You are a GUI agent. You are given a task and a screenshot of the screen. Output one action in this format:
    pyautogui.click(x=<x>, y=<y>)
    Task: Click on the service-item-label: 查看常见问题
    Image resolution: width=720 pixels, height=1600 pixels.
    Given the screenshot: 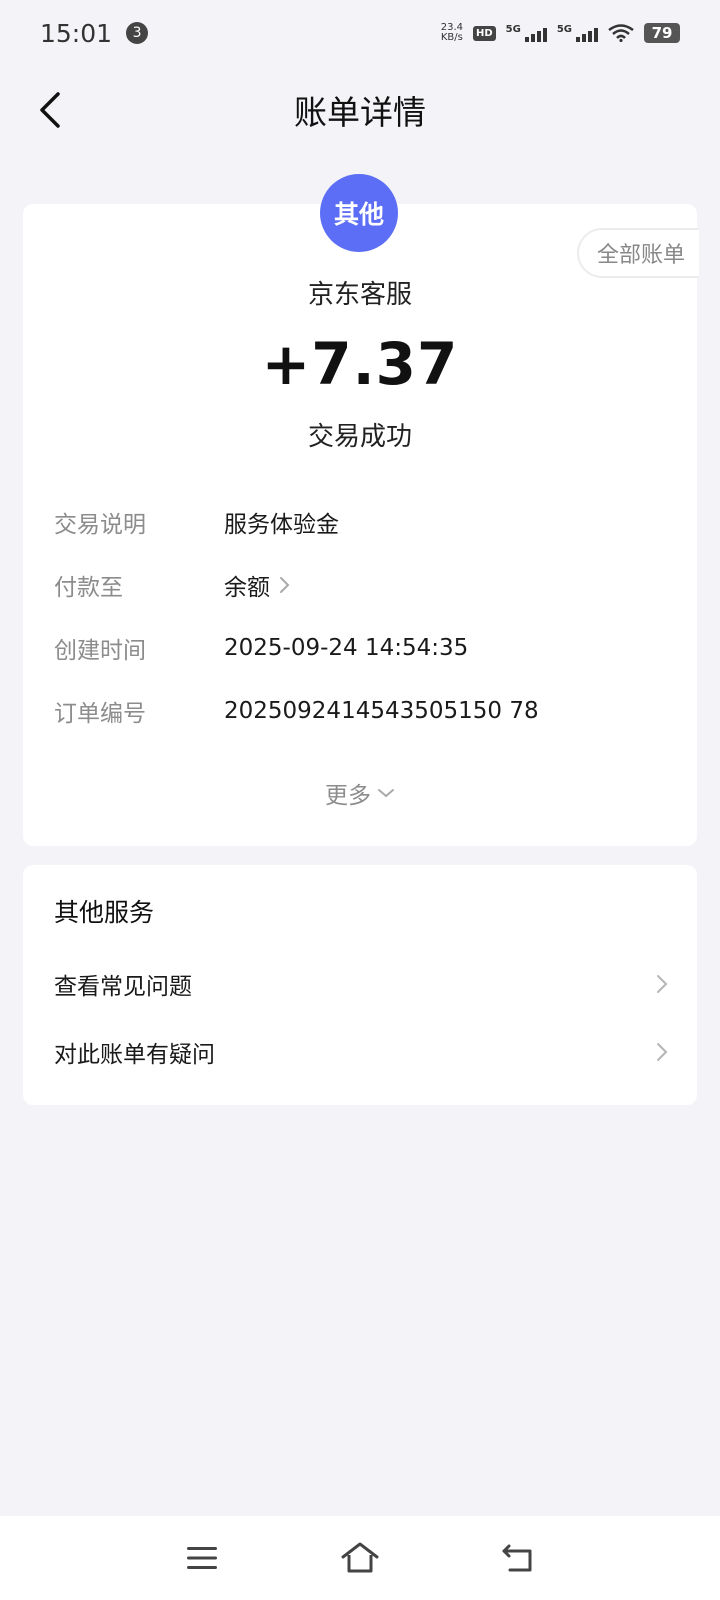 What is the action you would take?
    pyautogui.click(x=123, y=987)
    